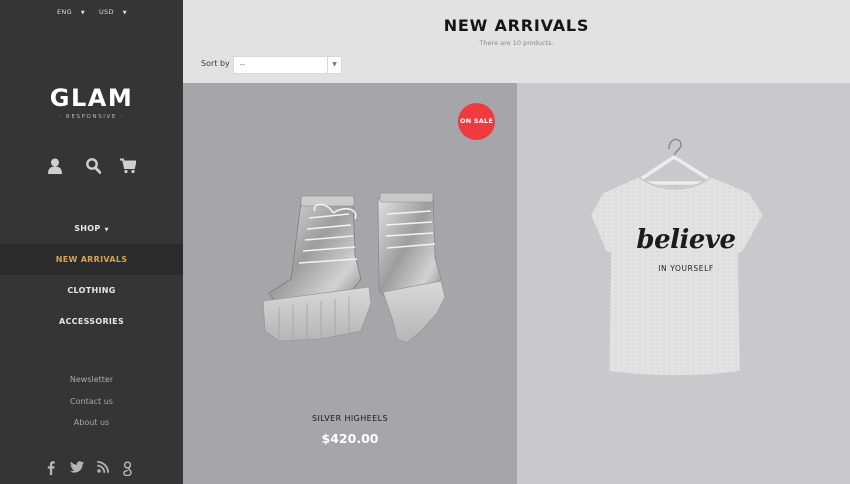 This screenshot has height=484, width=850. Describe the element at coordinates (127, 468) in the screenshot. I see `google-plus-icon` at that location.